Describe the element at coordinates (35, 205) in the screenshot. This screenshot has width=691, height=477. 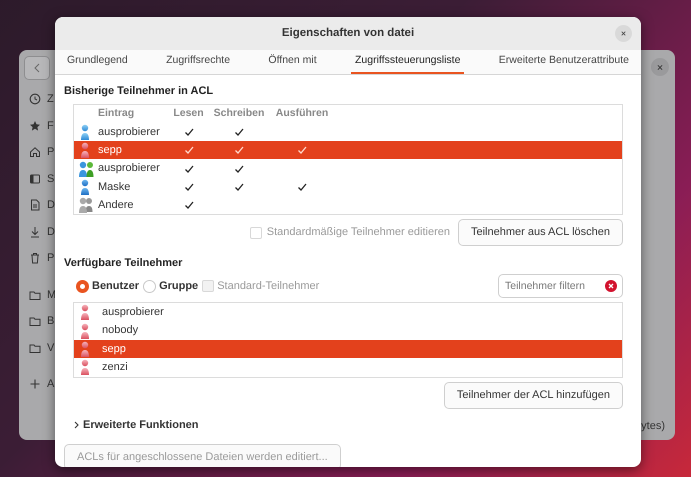
I see `document-icon` at that location.